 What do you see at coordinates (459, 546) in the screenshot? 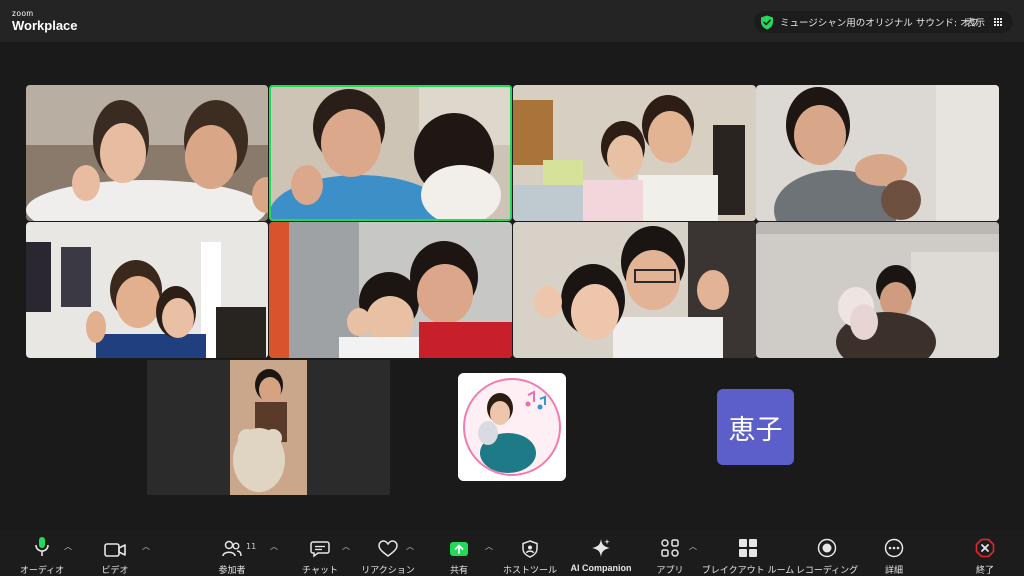
I see `share-screen-icon` at bounding box center [459, 546].